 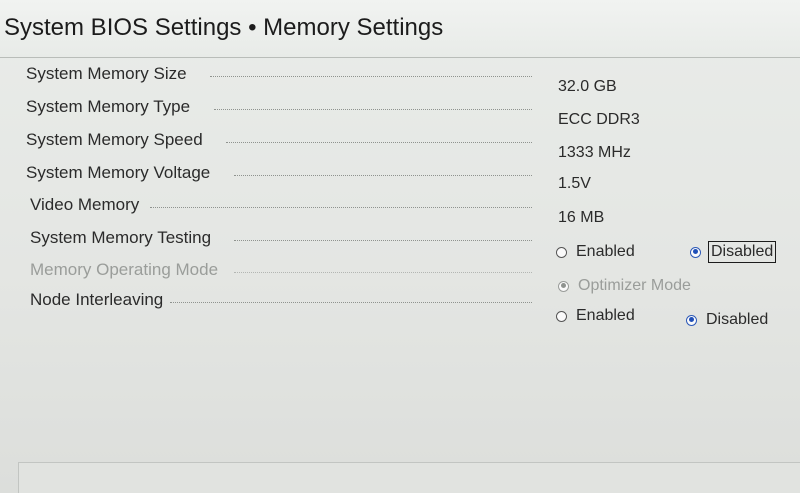 What do you see at coordinates (737, 319) in the screenshot?
I see `radio-label: Disabled` at bounding box center [737, 319].